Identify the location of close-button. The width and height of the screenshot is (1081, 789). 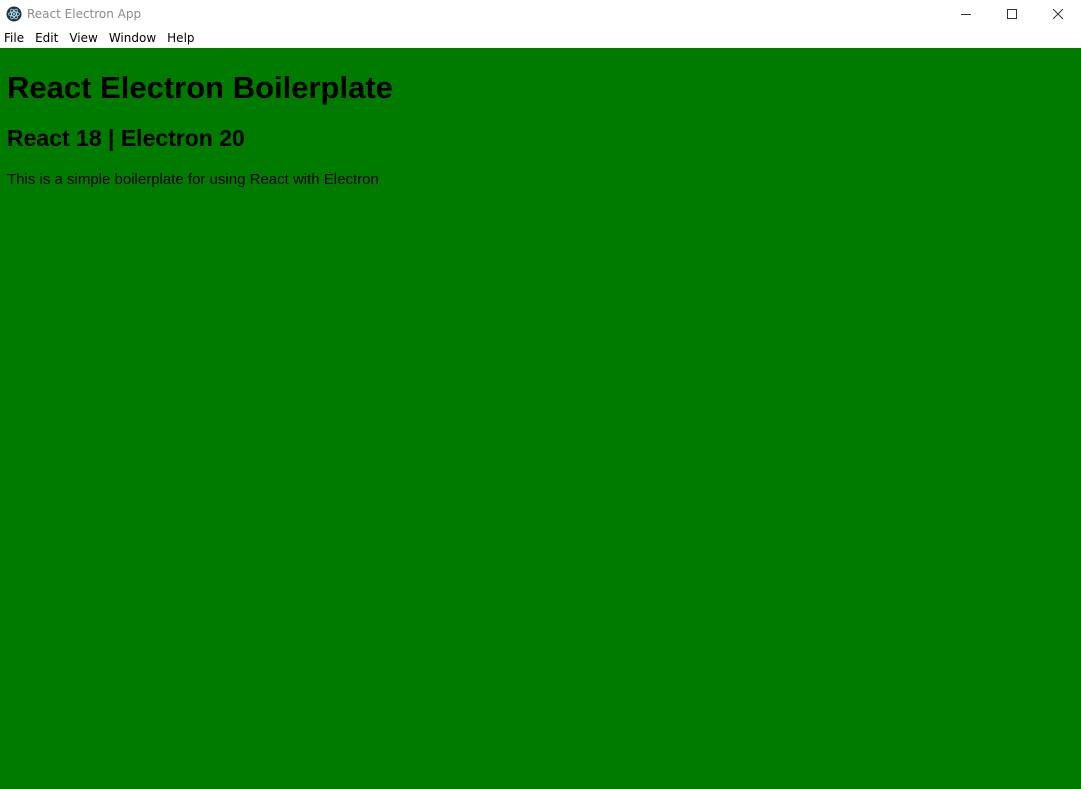
(1058, 14).